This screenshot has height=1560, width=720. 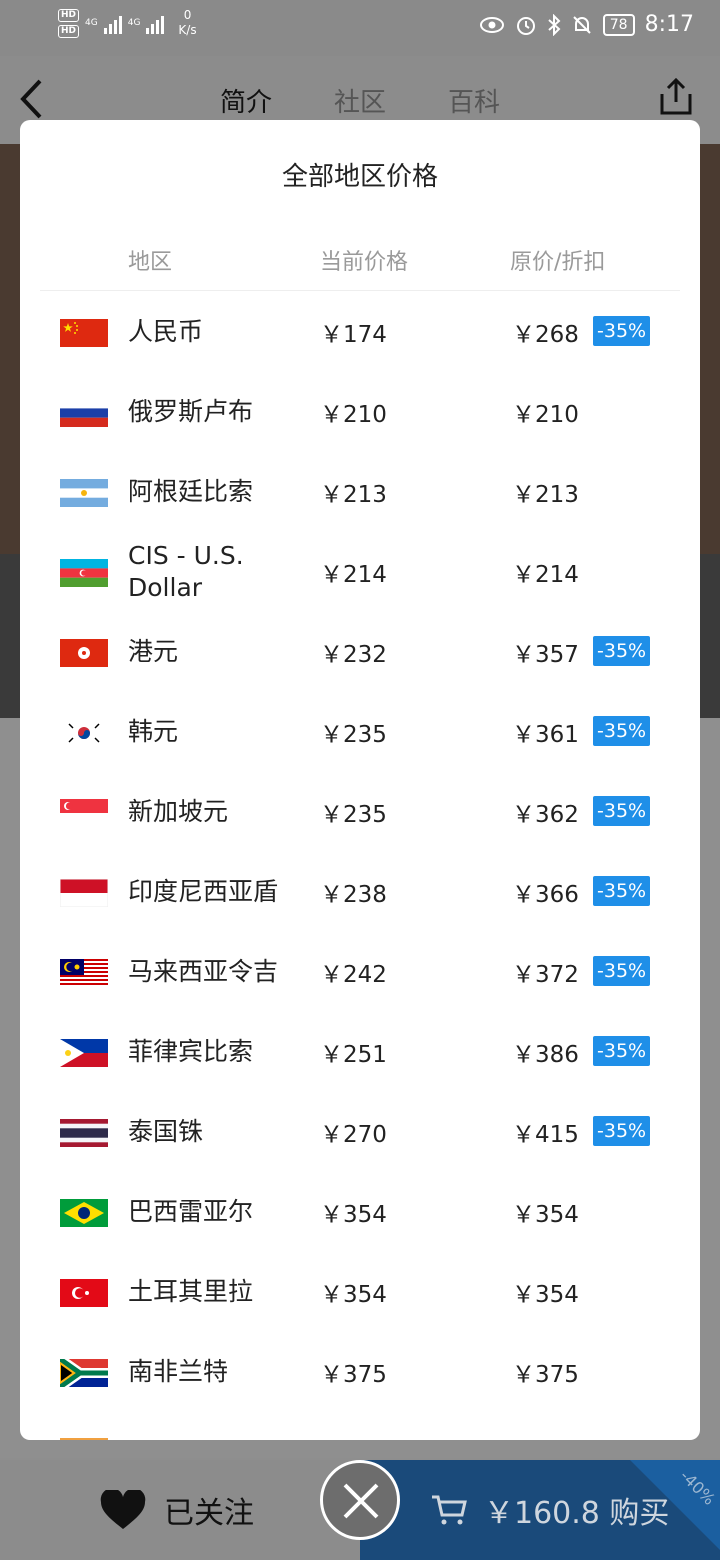 What do you see at coordinates (545, 575) in the screenshot?
I see `original-price: ￥214` at bounding box center [545, 575].